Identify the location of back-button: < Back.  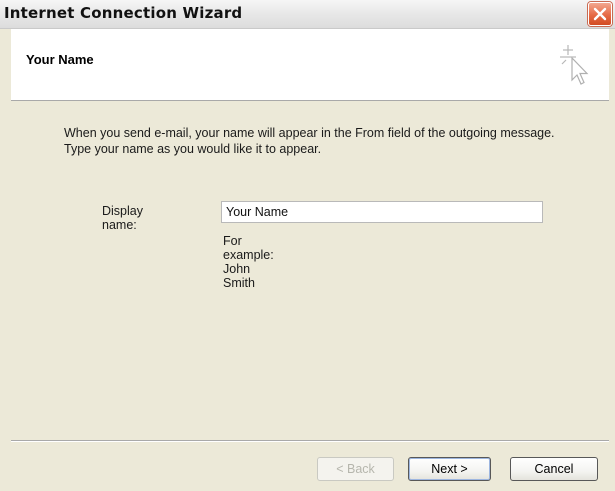
(355, 469).